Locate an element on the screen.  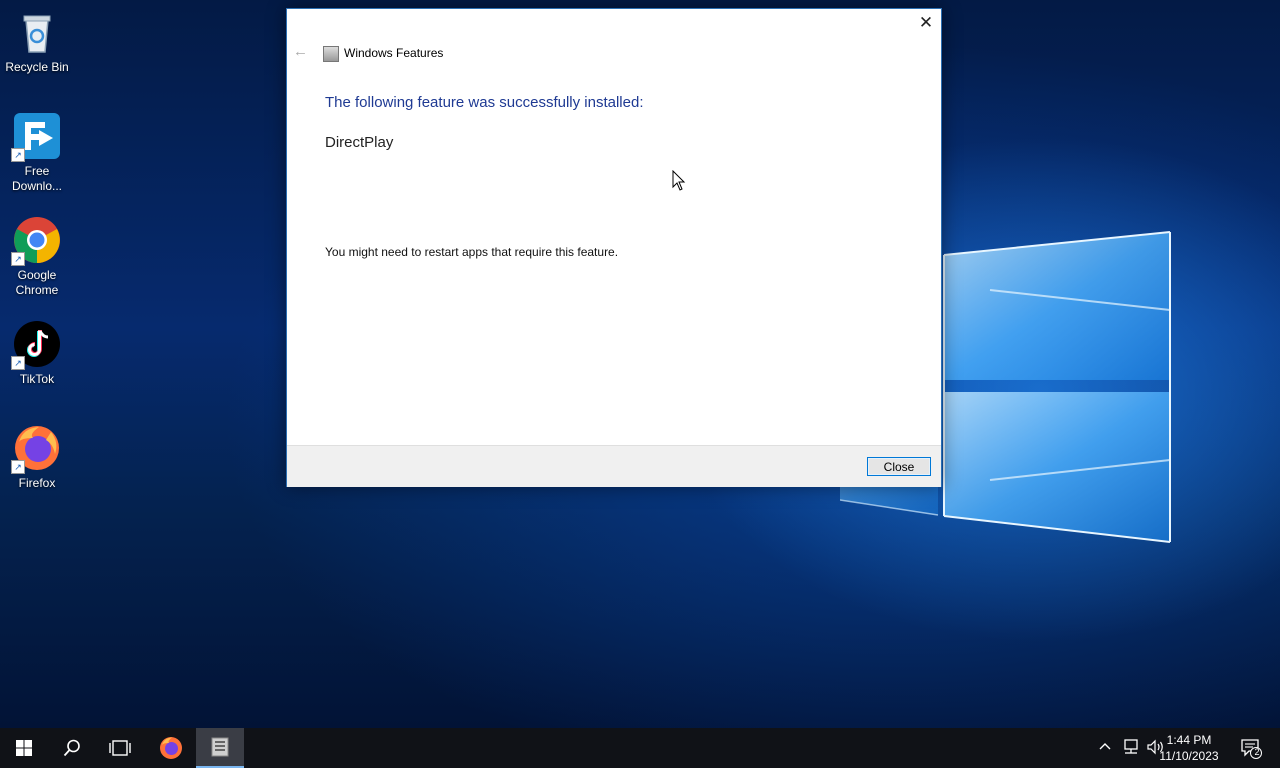
close-button: Close is located at coordinates (899, 466).